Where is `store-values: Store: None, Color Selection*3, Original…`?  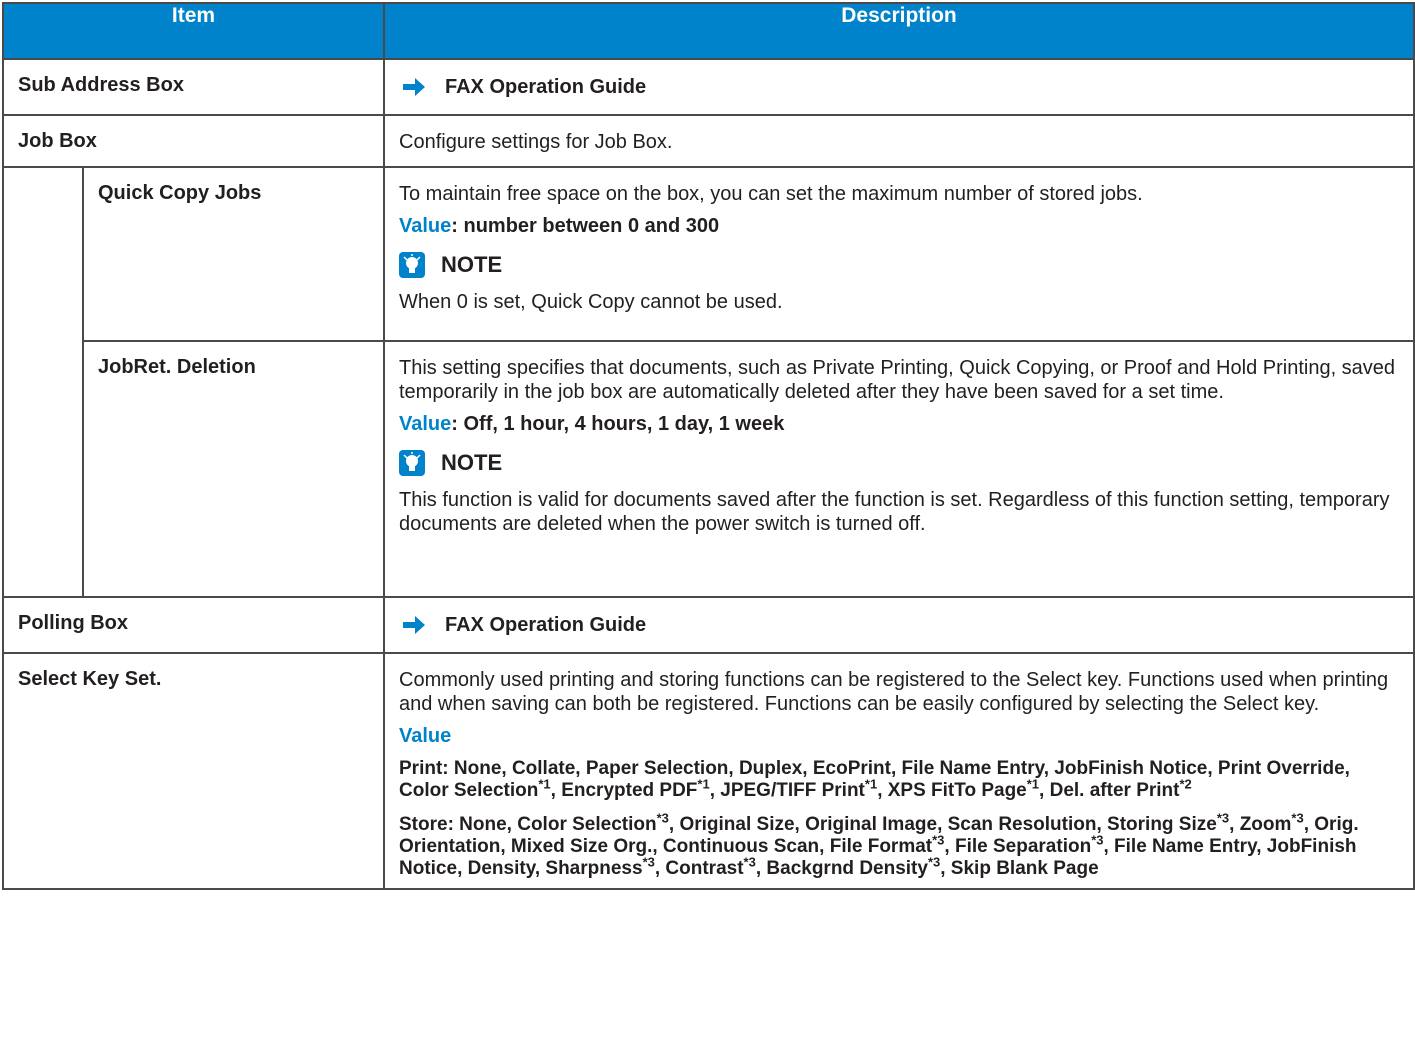
store-values: Store: None, Color Selection*3, Original… is located at coordinates (879, 844).